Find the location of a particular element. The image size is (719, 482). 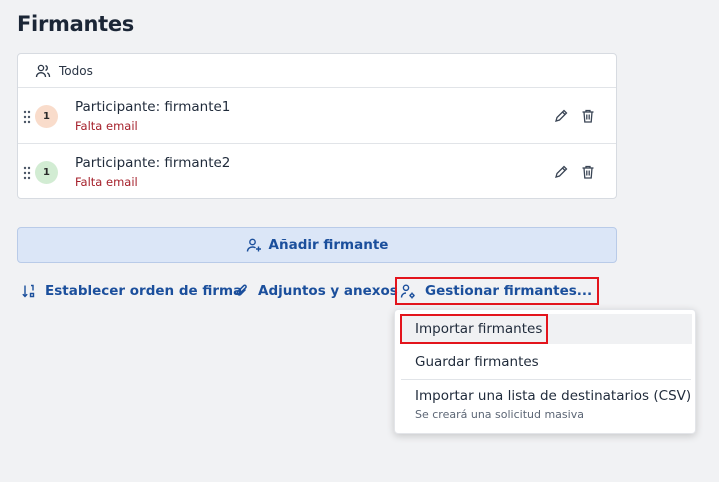

signer-name: Participante: firmante1 is located at coordinates (153, 107).